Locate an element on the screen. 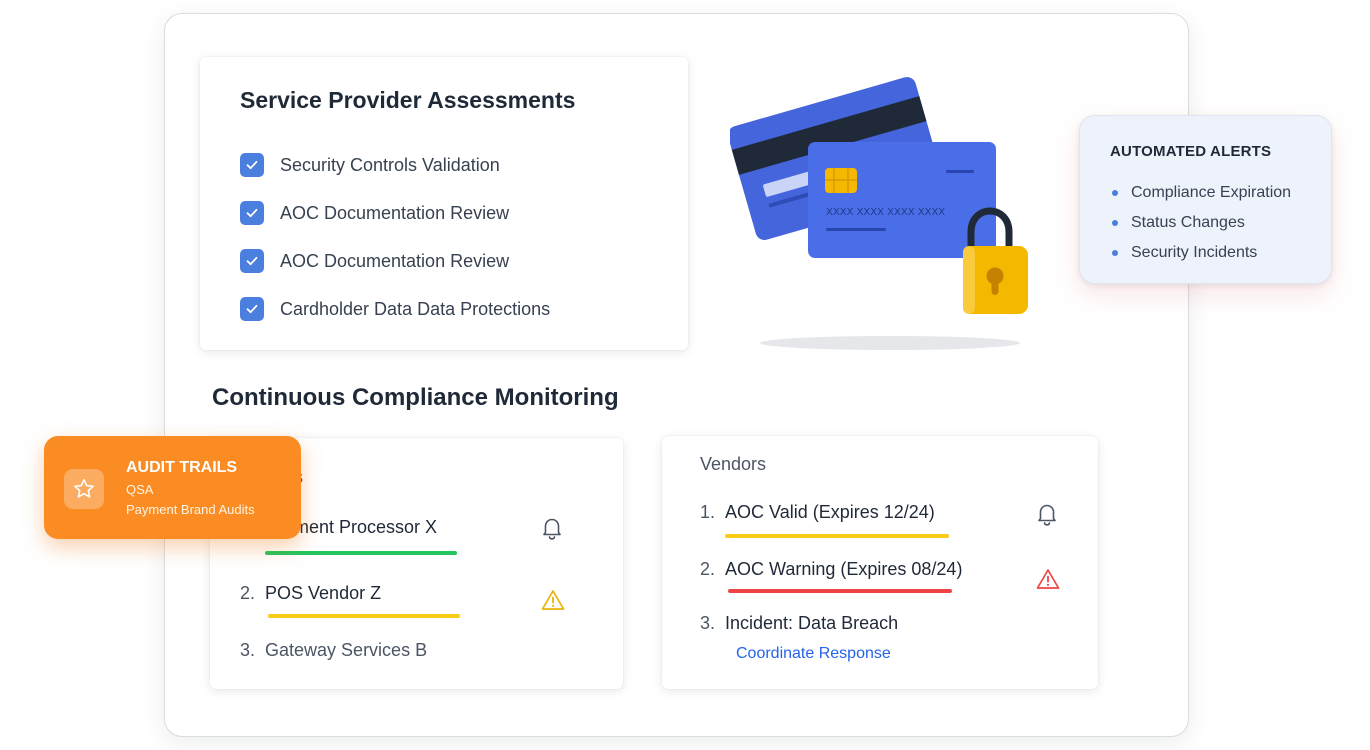  spa-item-cardholder-data: Cardholder Data Data Protections is located at coordinates (395, 309).